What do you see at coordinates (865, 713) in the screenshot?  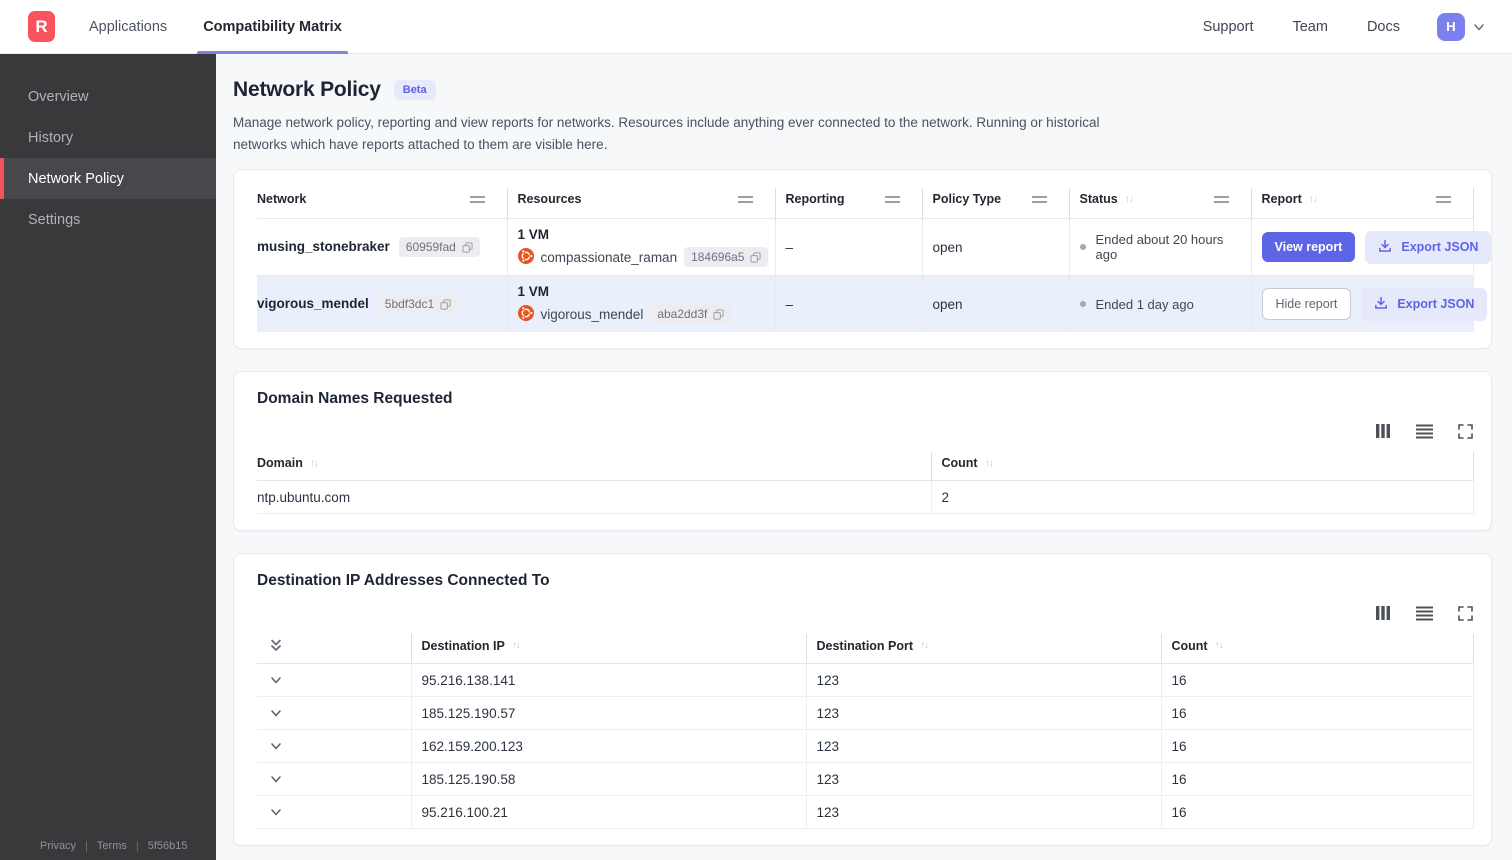 I see `destination-row: 185.125.190.57 123 16` at bounding box center [865, 713].